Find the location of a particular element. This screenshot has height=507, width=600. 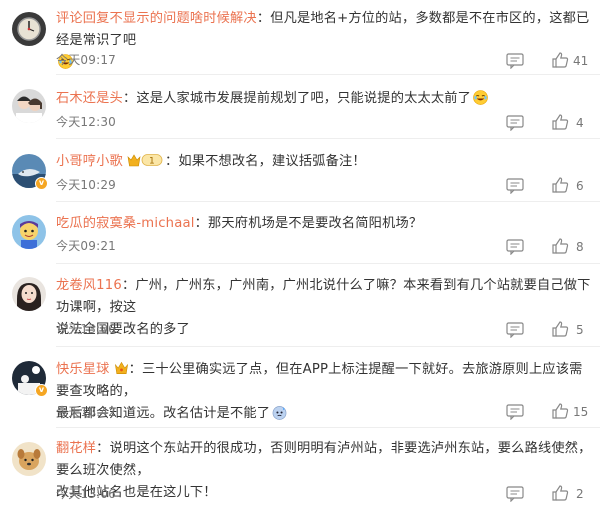

crown-level-badge-icon: 1 is located at coordinates (145, 160).